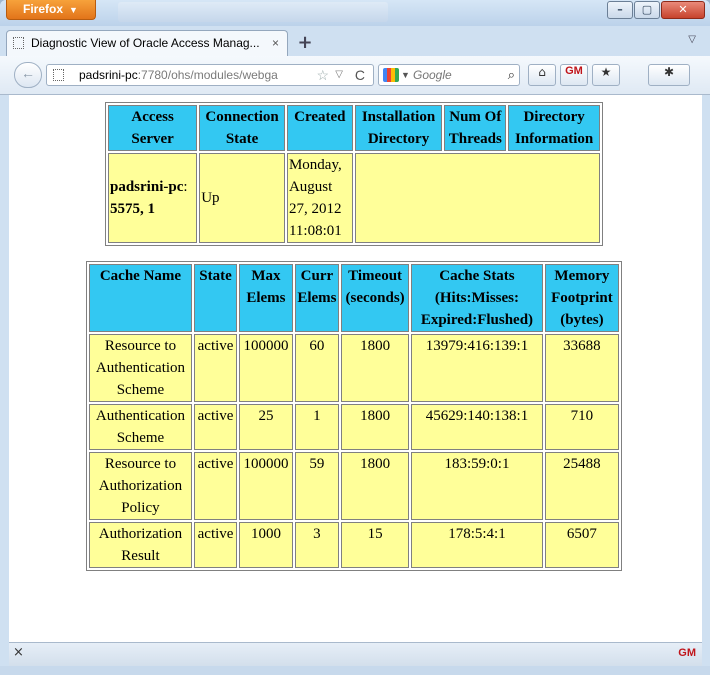 The image size is (710, 675). I want to click on cell-memory: 6507, so click(581, 545).